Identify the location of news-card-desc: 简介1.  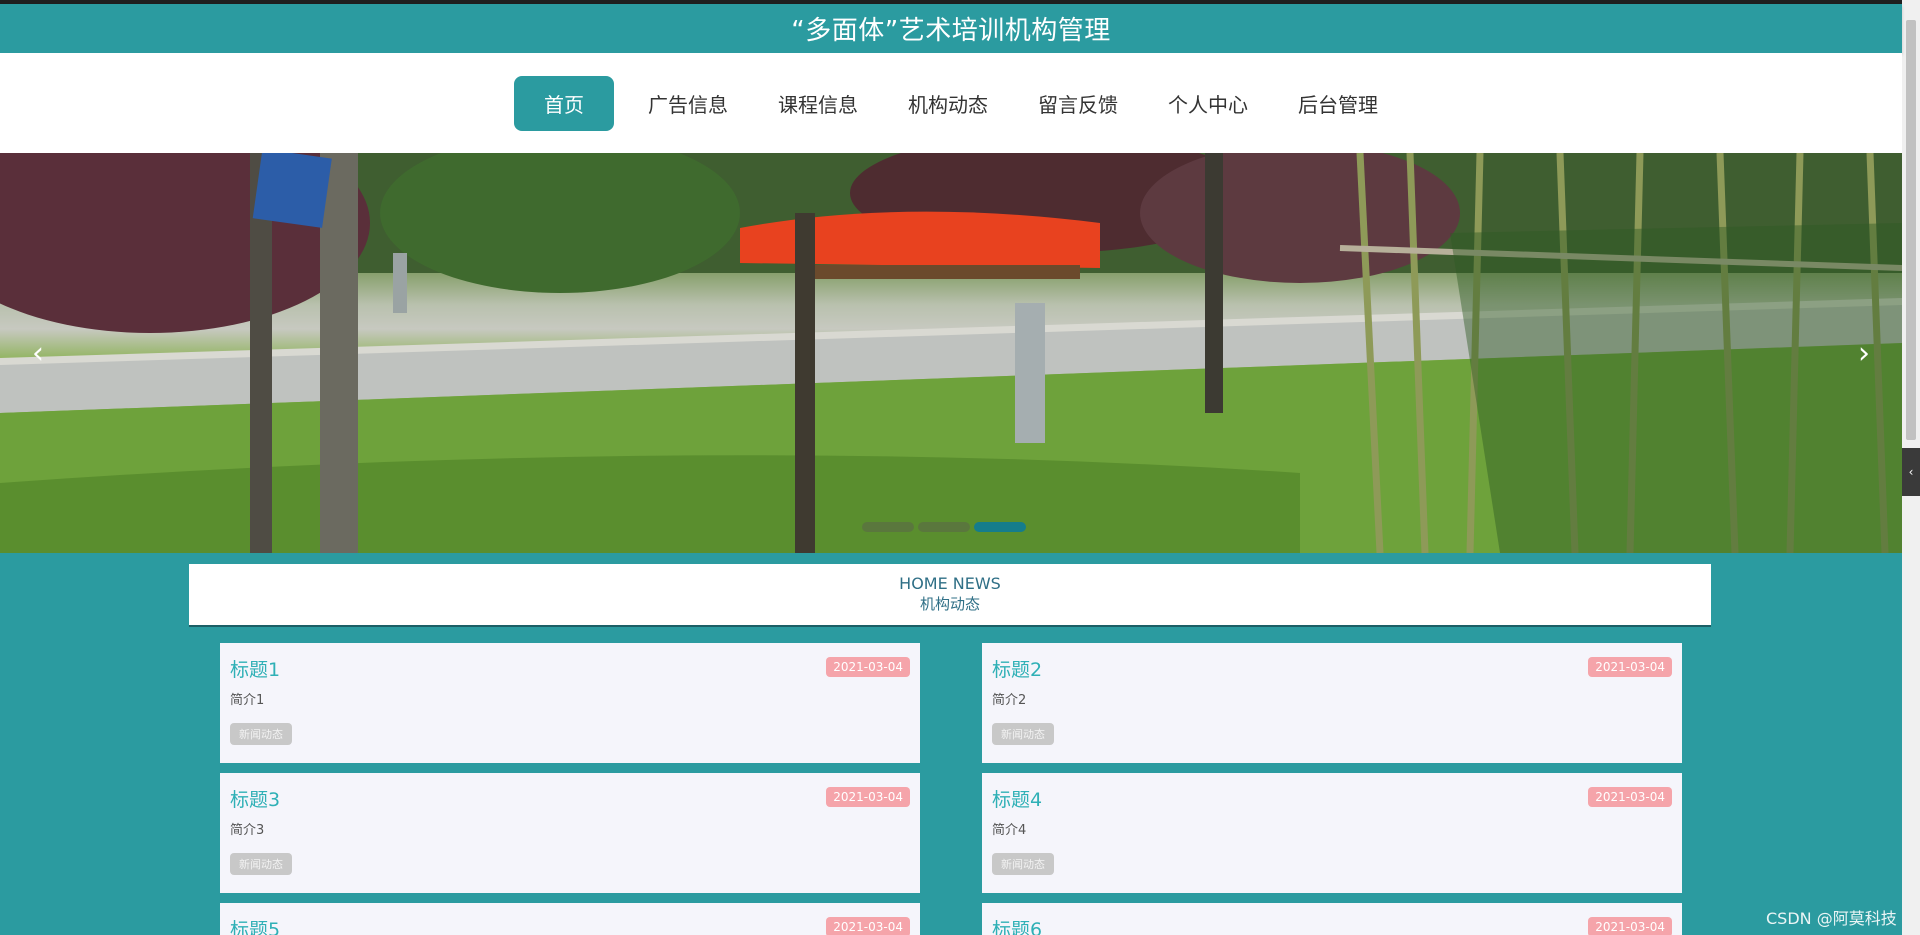
(247, 700).